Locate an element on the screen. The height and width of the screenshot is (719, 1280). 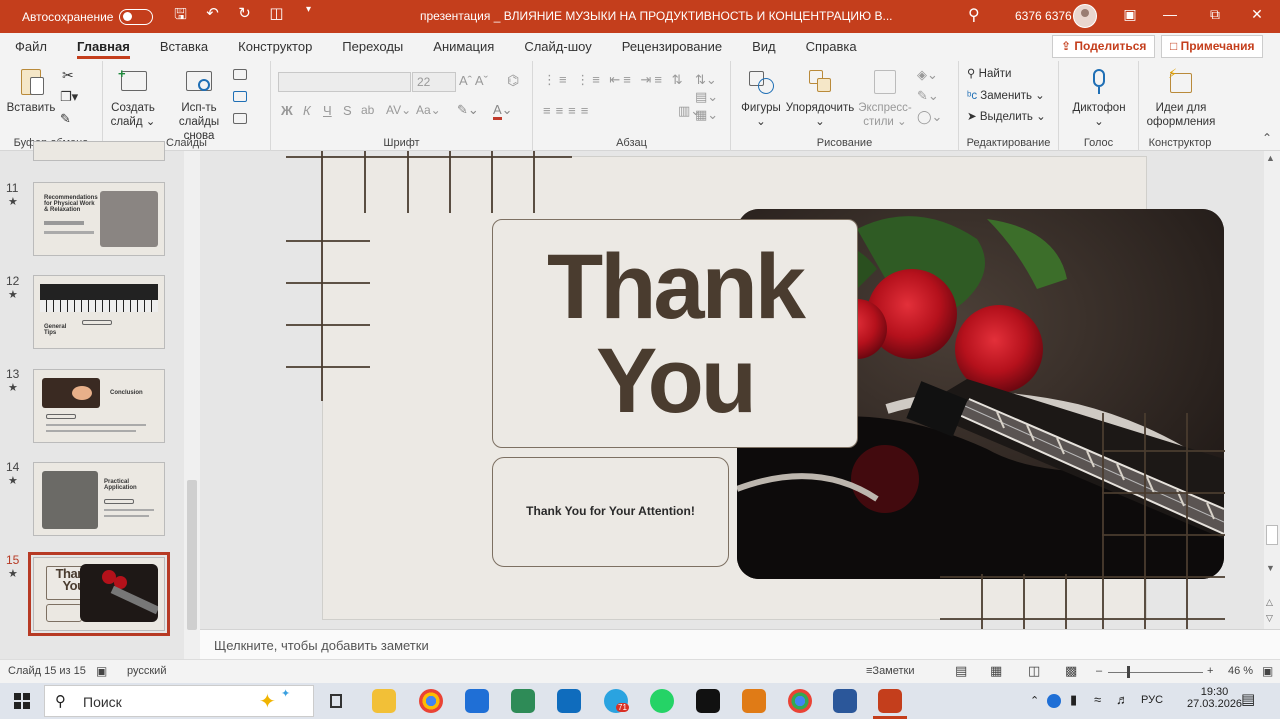
redo-icon: ↻ is located at coordinates (244, 16).